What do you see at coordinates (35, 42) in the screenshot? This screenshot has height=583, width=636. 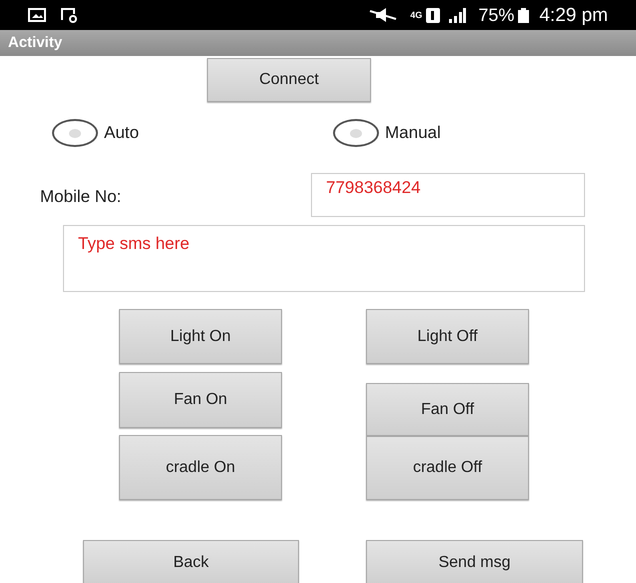 I see `app-title: Activity` at bounding box center [35, 42].